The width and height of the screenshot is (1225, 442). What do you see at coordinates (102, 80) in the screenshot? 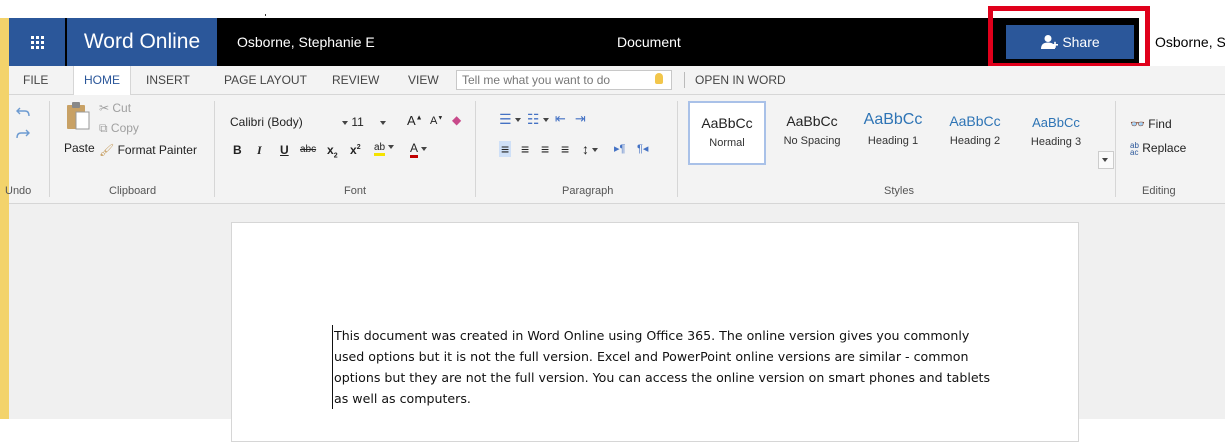
I see `tab-home: HOME` at bounding box center [102, 80].